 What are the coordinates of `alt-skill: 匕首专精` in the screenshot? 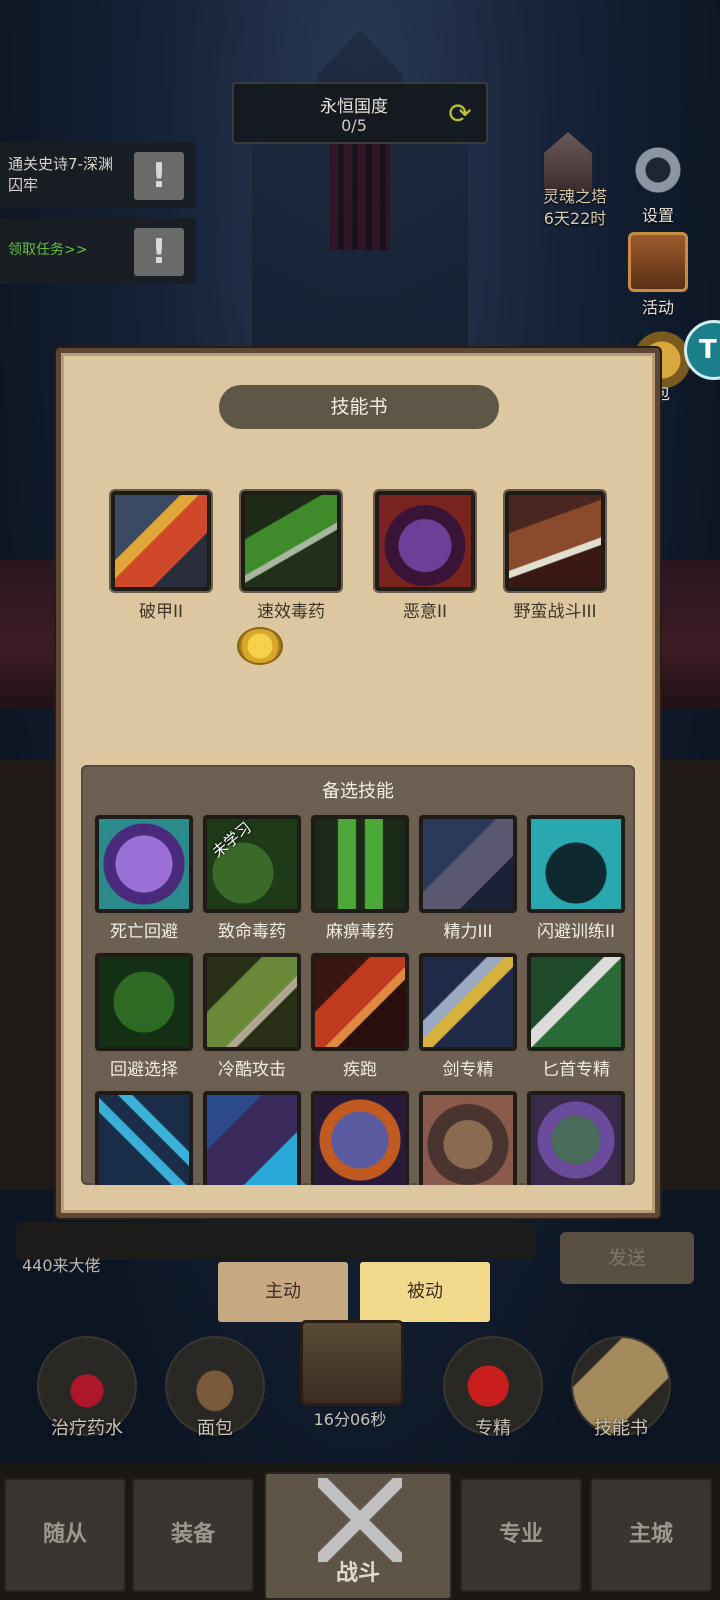 It's located at (576, 1016).